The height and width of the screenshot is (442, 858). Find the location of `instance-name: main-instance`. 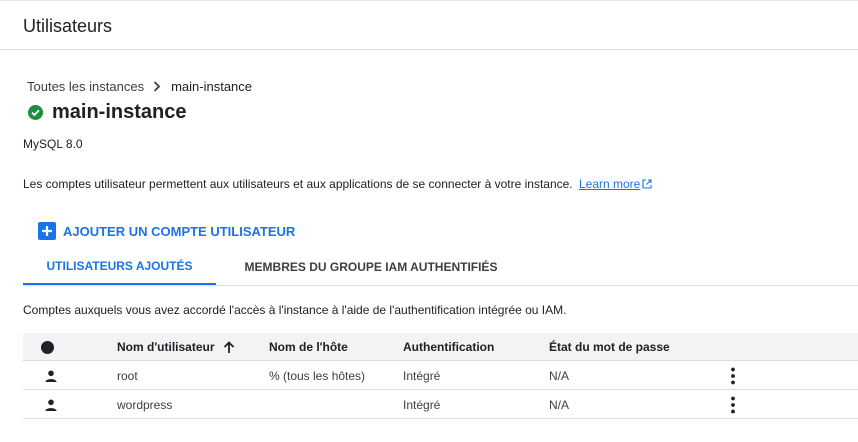

instance-name: main-instance is located at coordinates (119, 112).